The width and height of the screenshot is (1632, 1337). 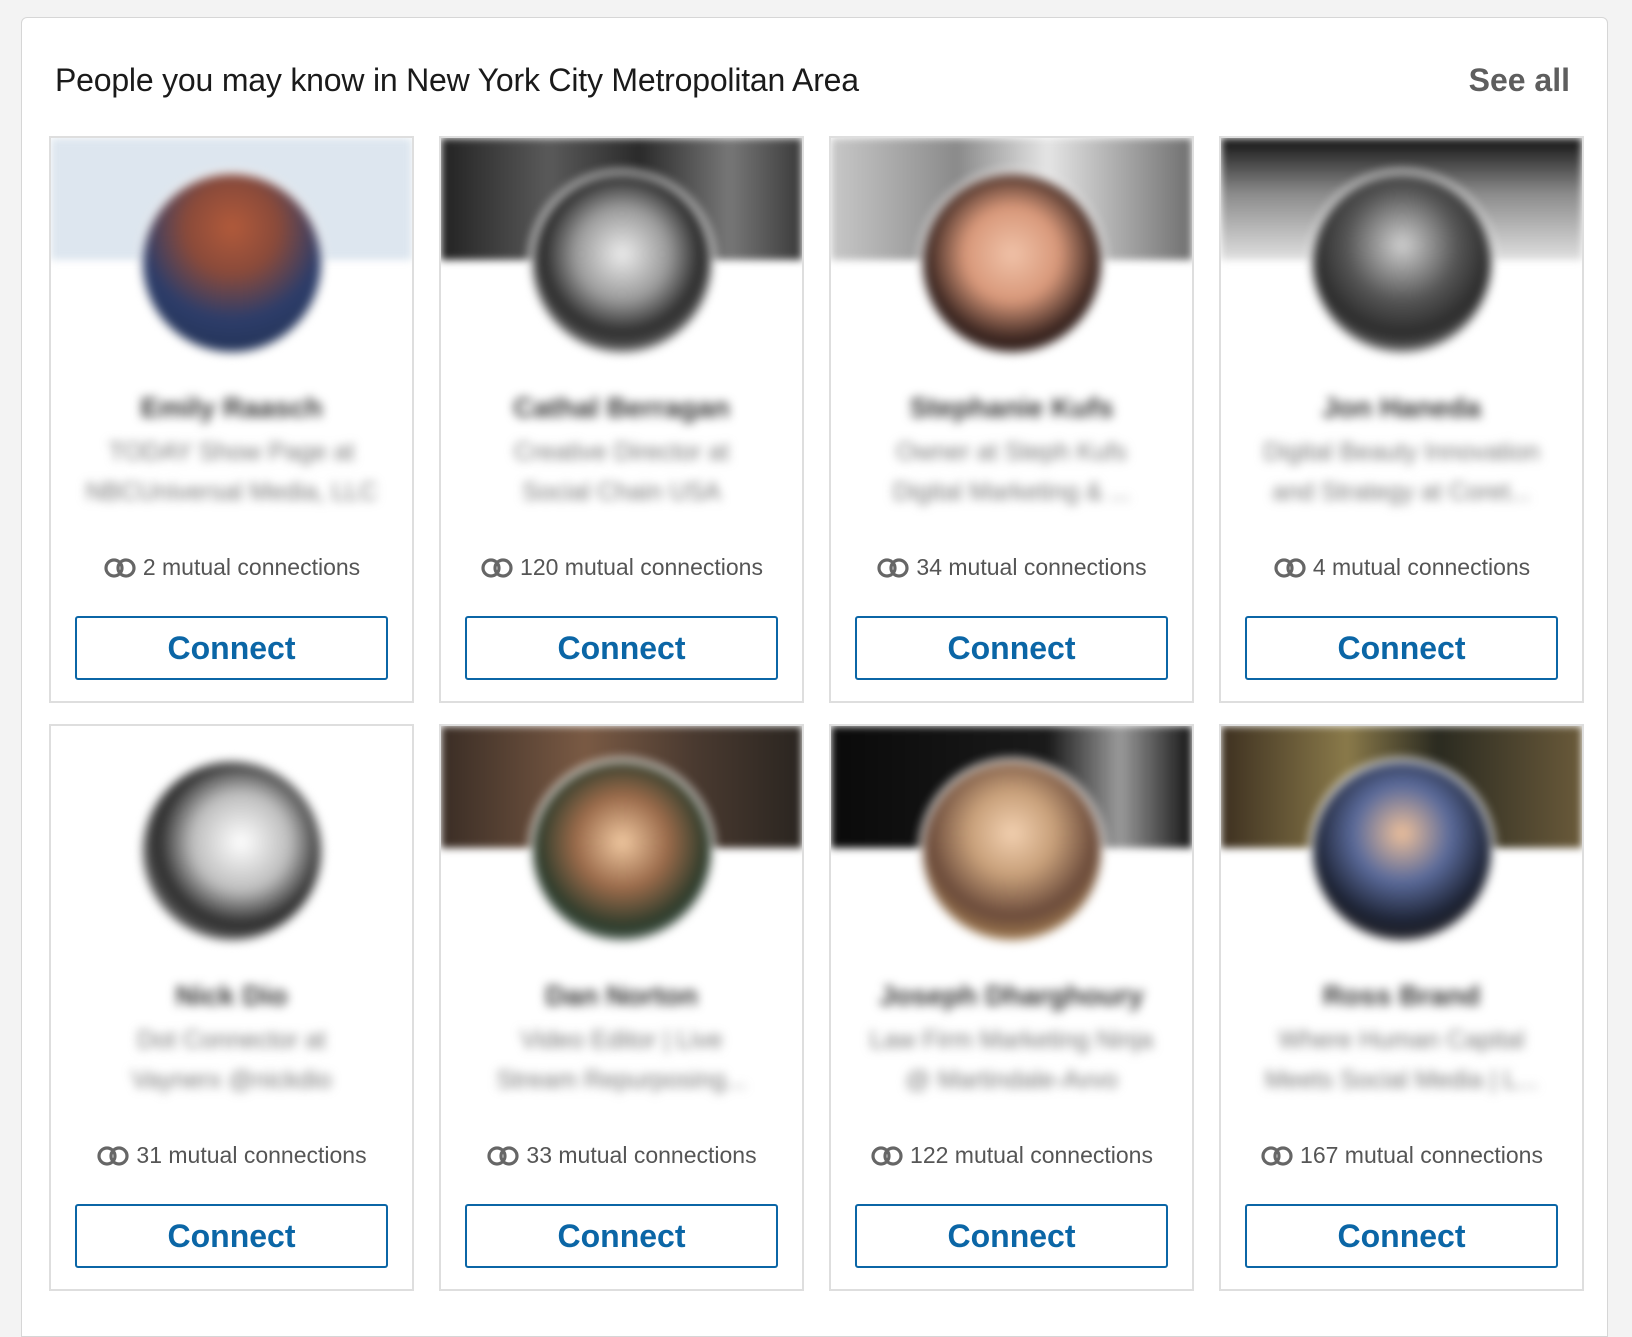 I want to click on mutual-connections: 2 mutual connections, so click(x=231, y=567).